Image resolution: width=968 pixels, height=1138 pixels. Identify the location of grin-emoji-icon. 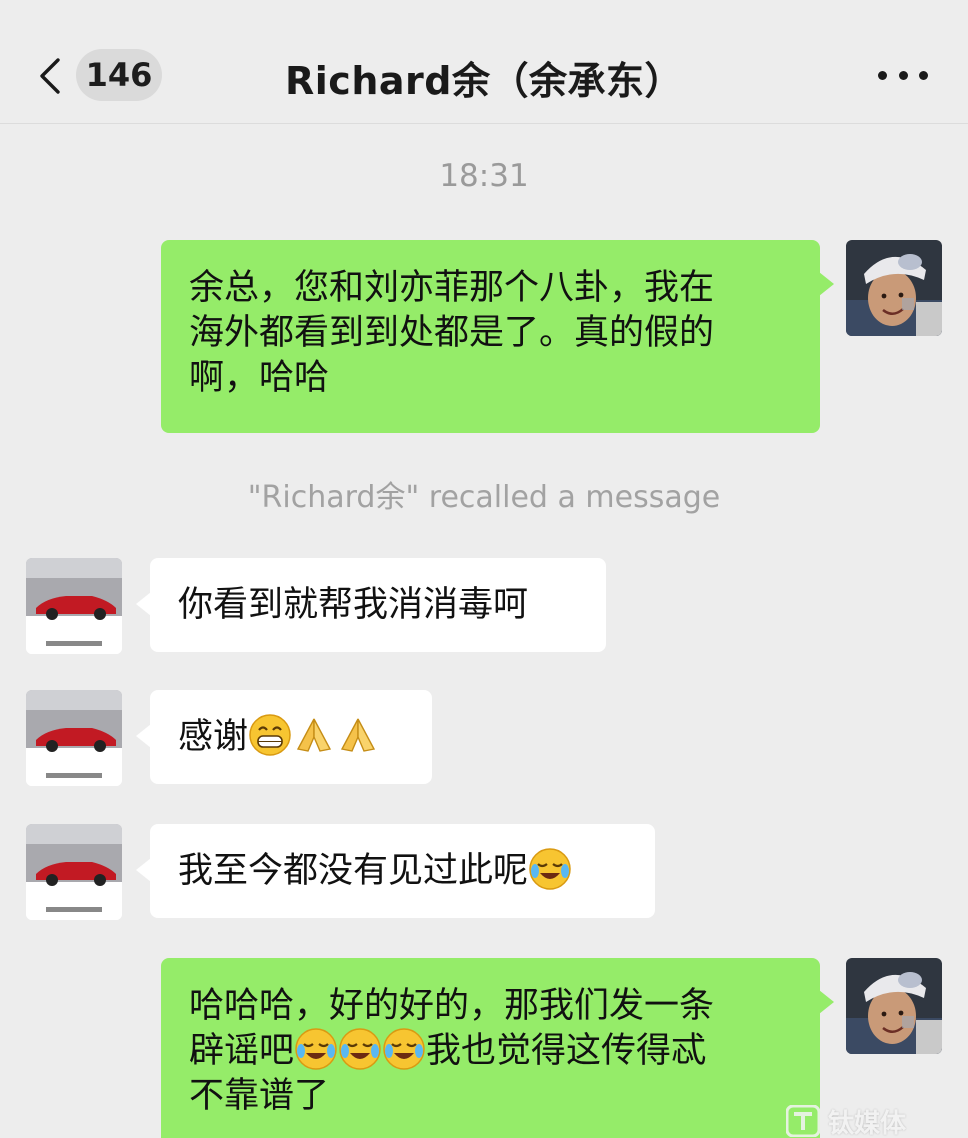
(270, 735).